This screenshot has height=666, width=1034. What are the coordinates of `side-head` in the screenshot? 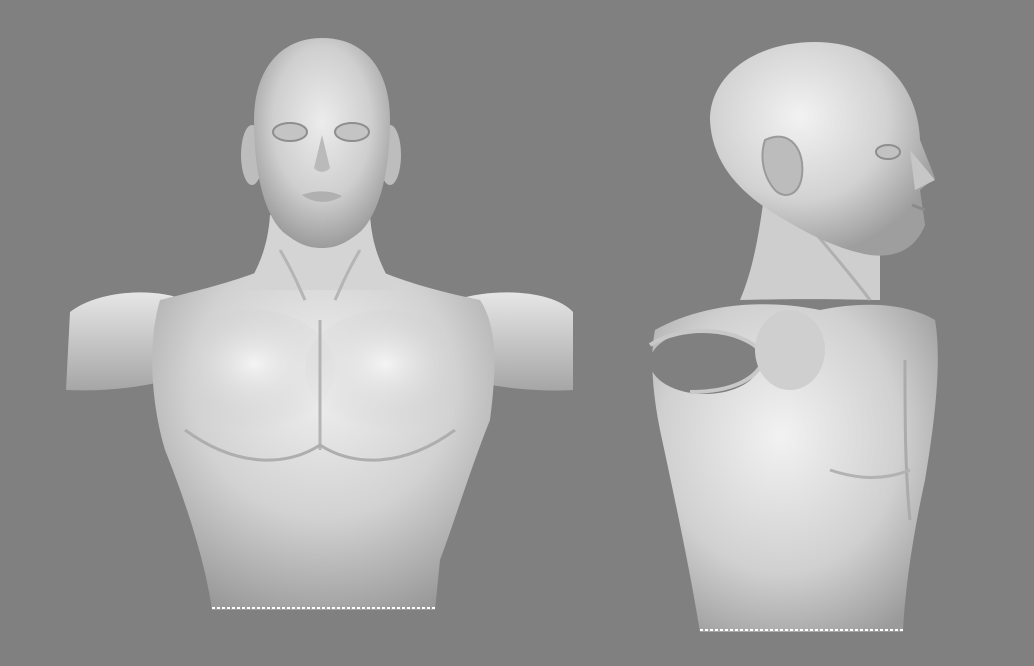 It's located at (822, 149).